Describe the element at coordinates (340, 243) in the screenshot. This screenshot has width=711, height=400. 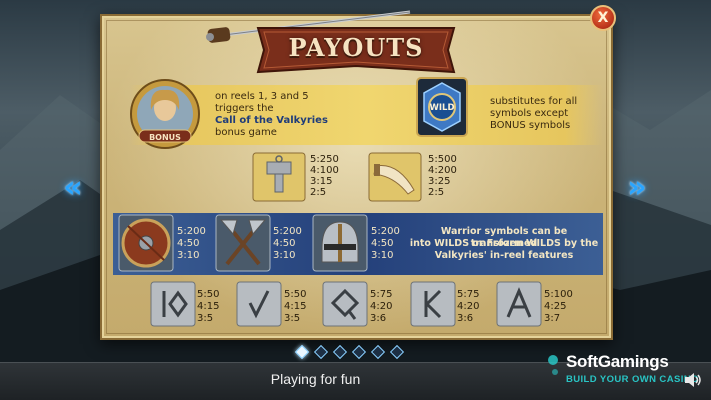
I see `helmet-icon` at that location.